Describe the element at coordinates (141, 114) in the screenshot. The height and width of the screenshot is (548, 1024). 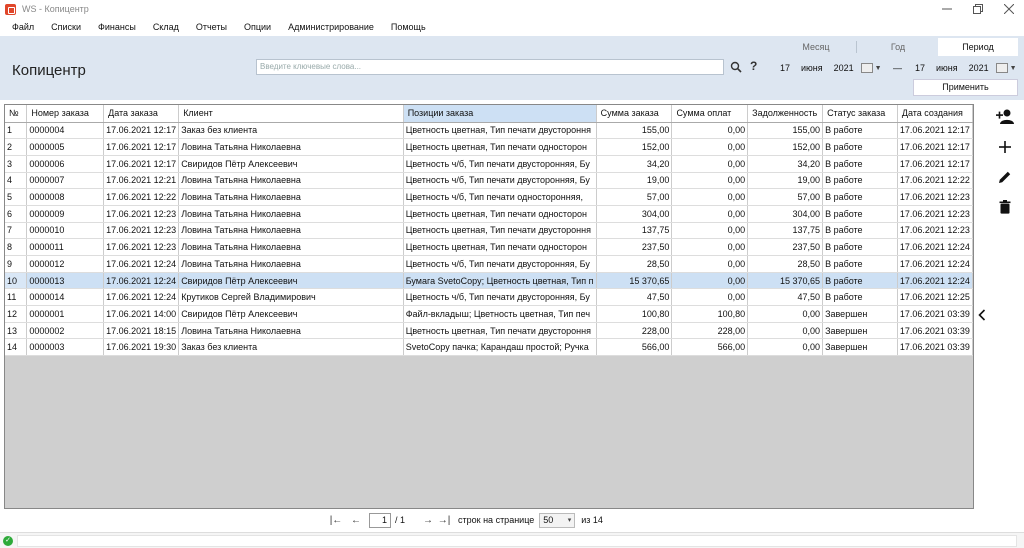
I see `column-header: Дата заказа` at that location.